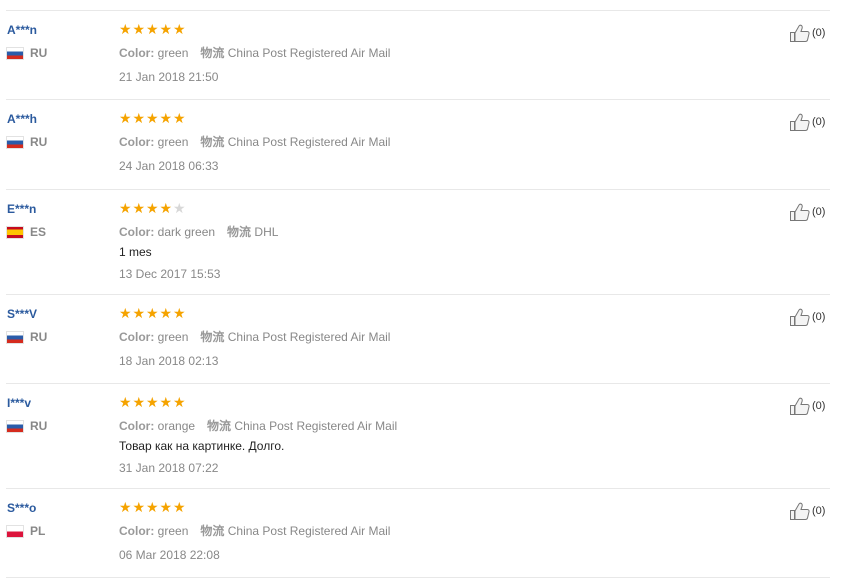  I want to click on divider, so click(418, 577).